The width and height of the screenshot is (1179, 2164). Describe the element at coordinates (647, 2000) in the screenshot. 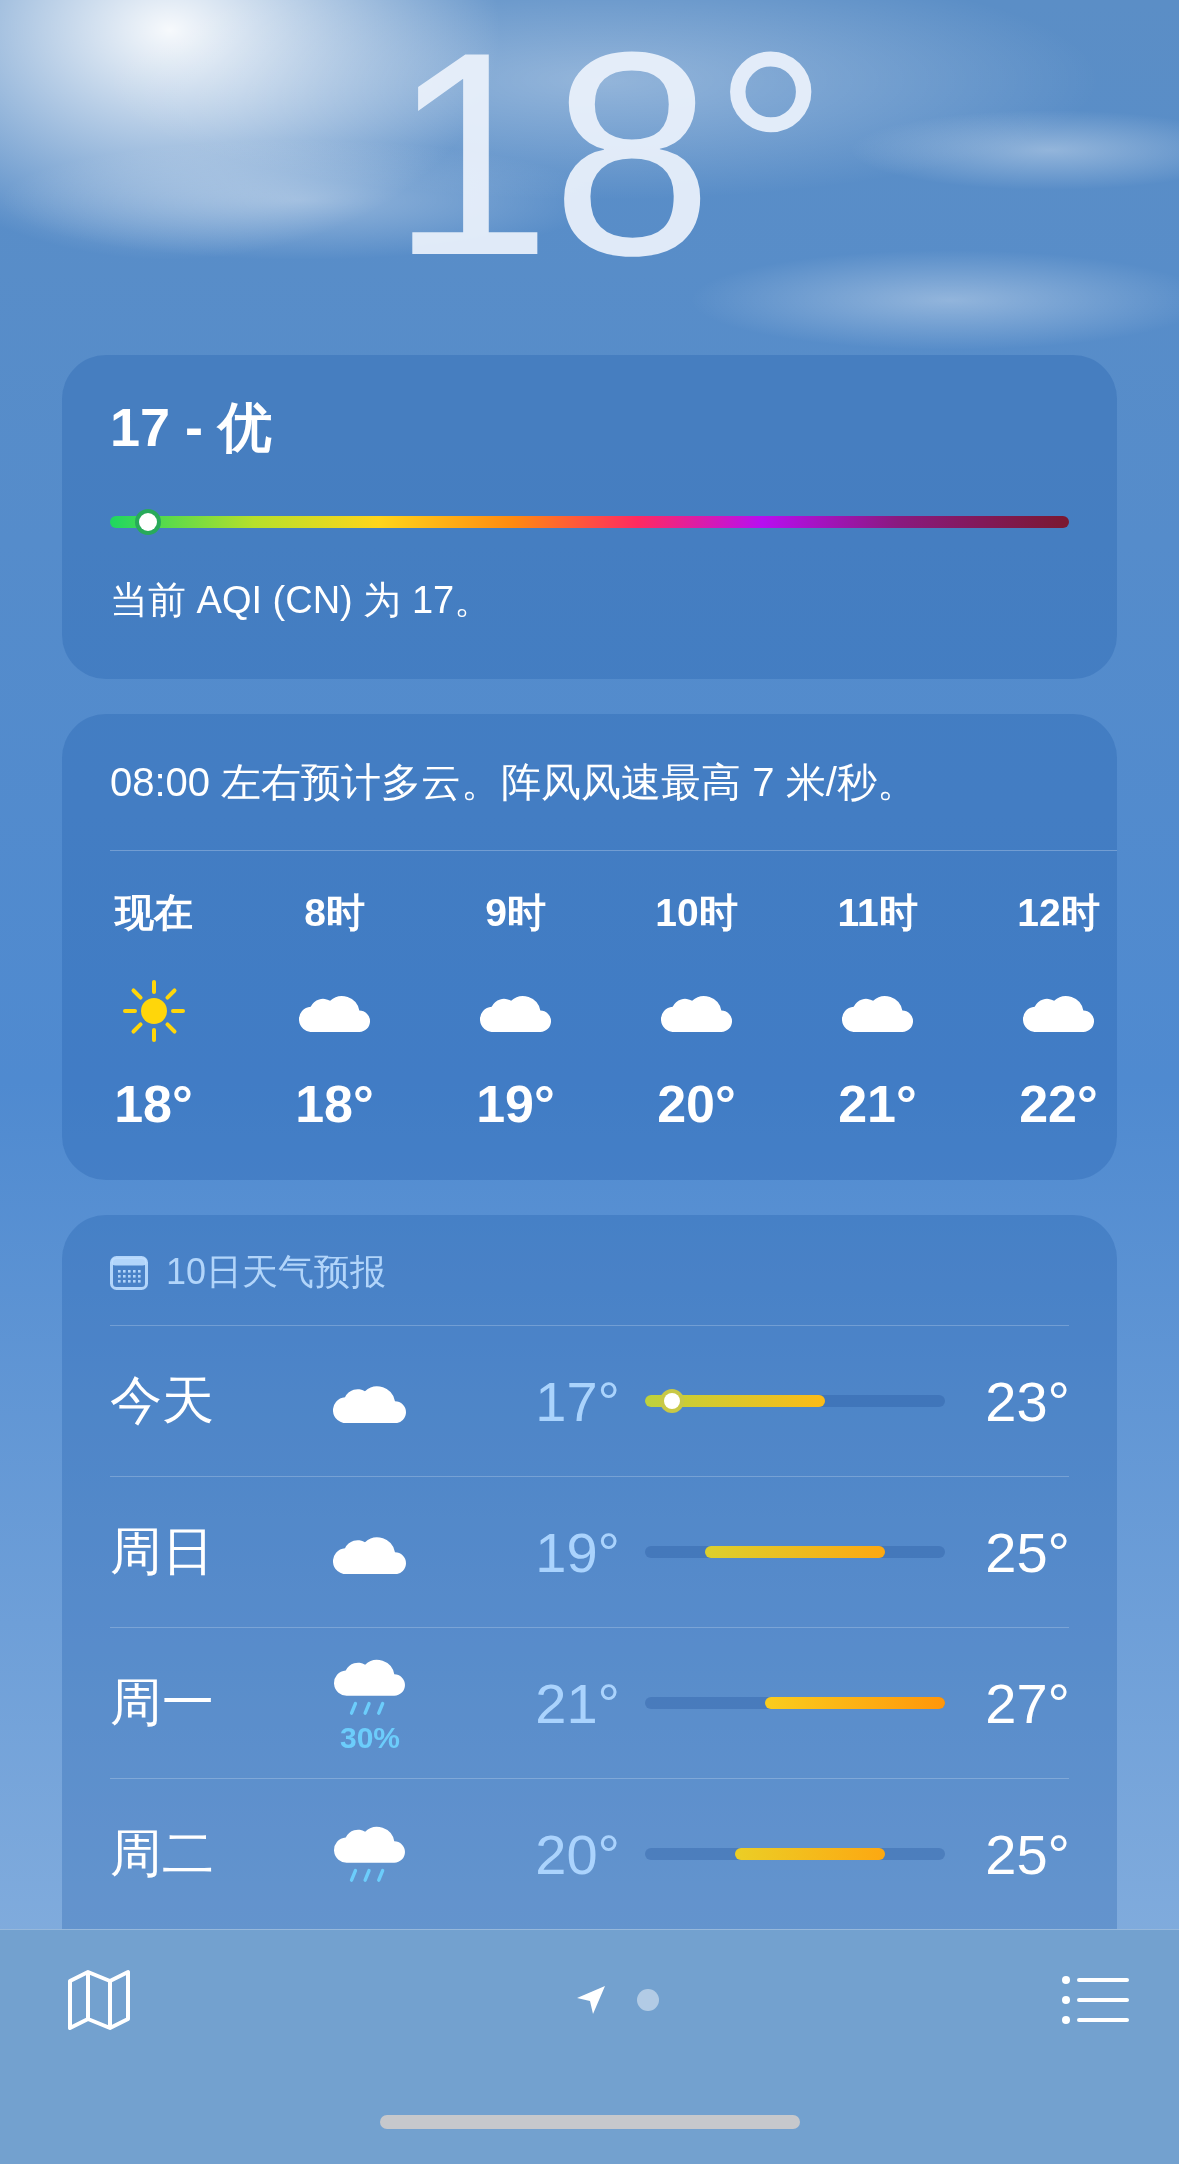

I see `page-dot` at that location.